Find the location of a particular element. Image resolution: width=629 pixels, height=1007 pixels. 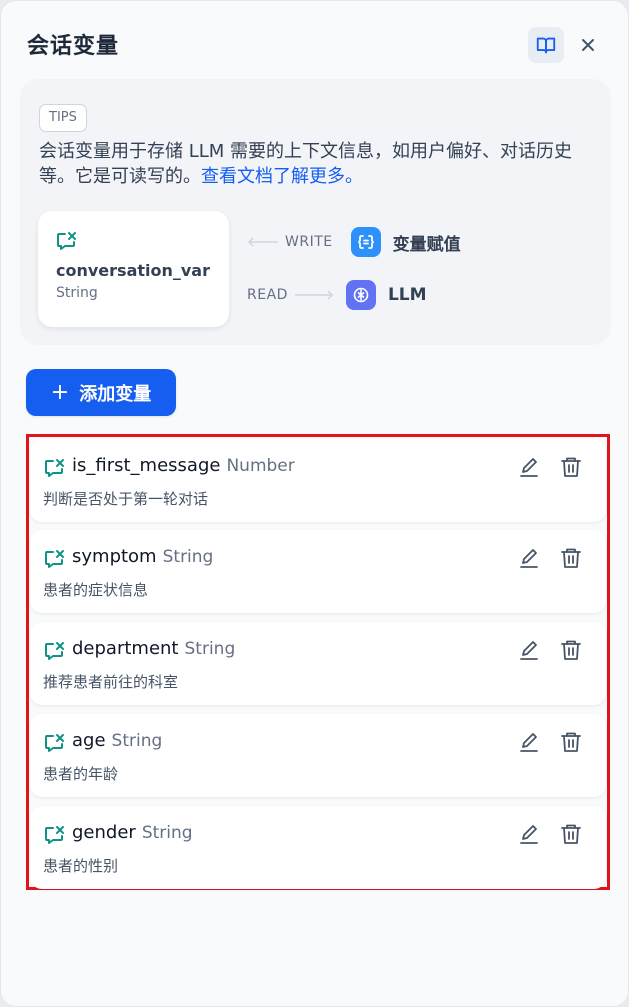

write-flow: WRITE 变量赋值 is located at coordinates (354, 242).